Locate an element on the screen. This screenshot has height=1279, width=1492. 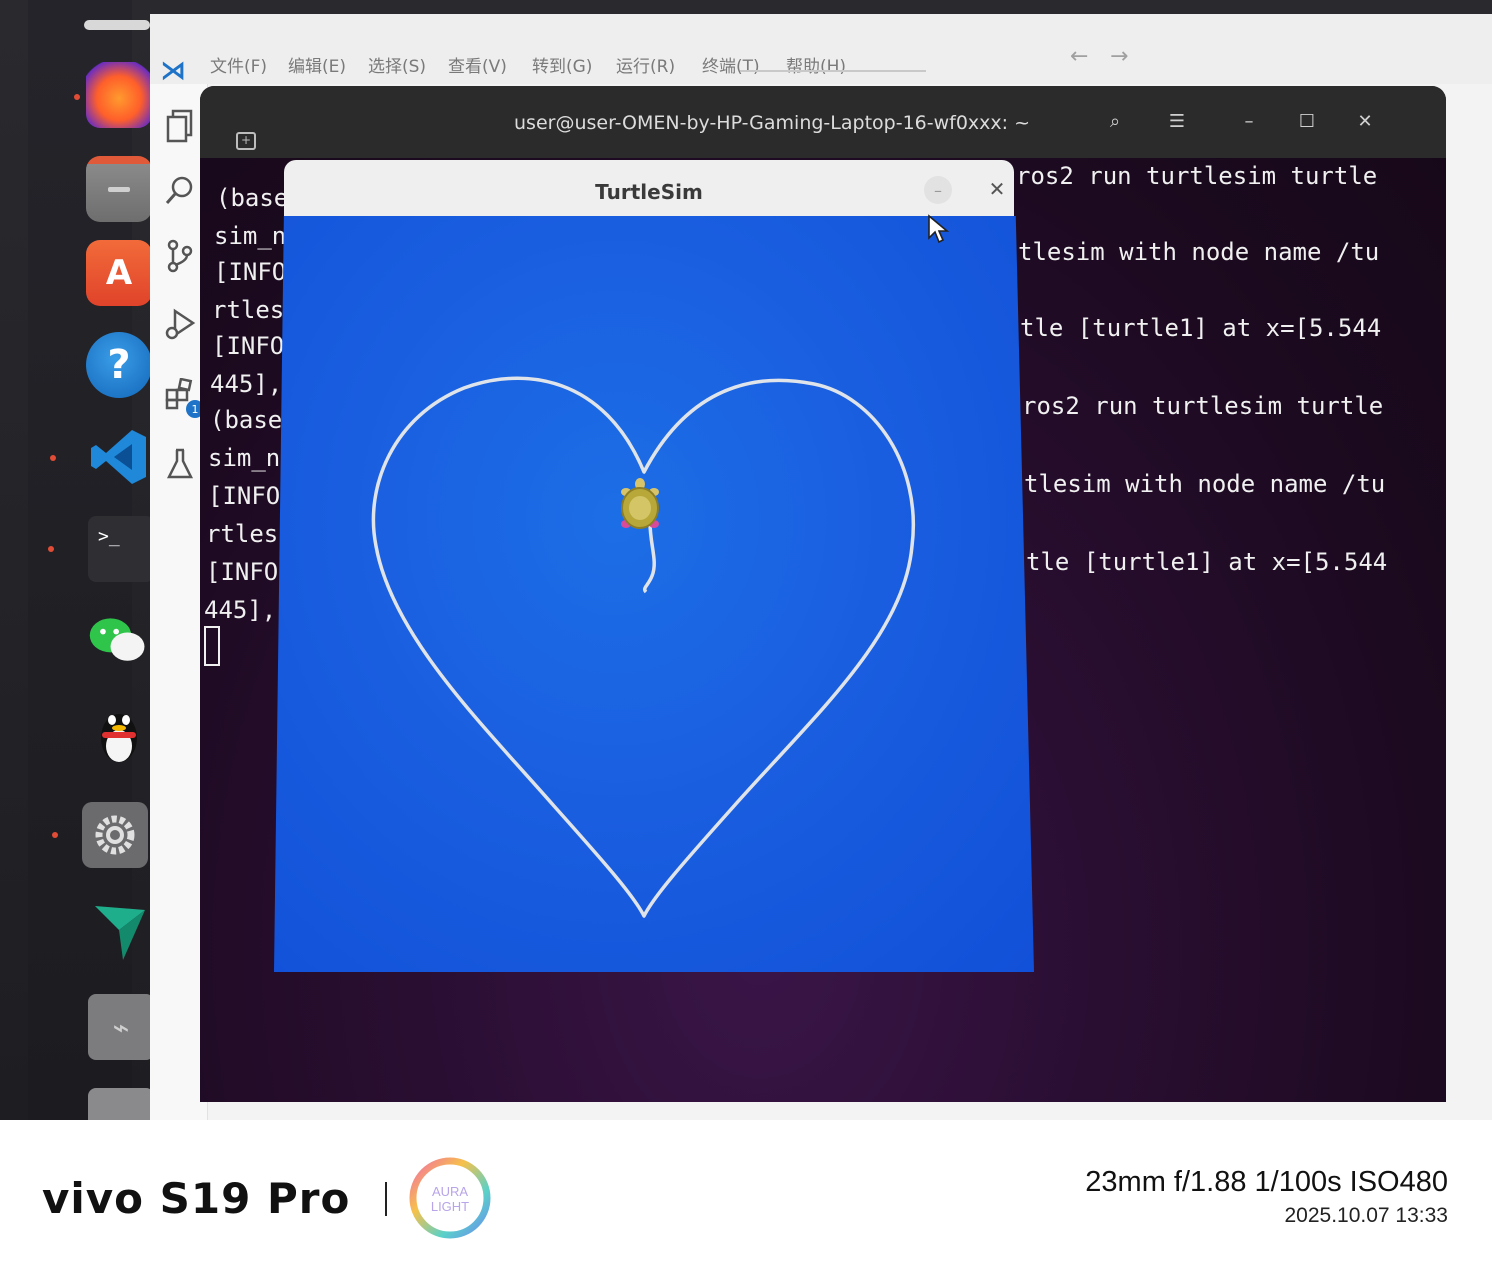
run-debug-icon is located at coordinates (180, 324).